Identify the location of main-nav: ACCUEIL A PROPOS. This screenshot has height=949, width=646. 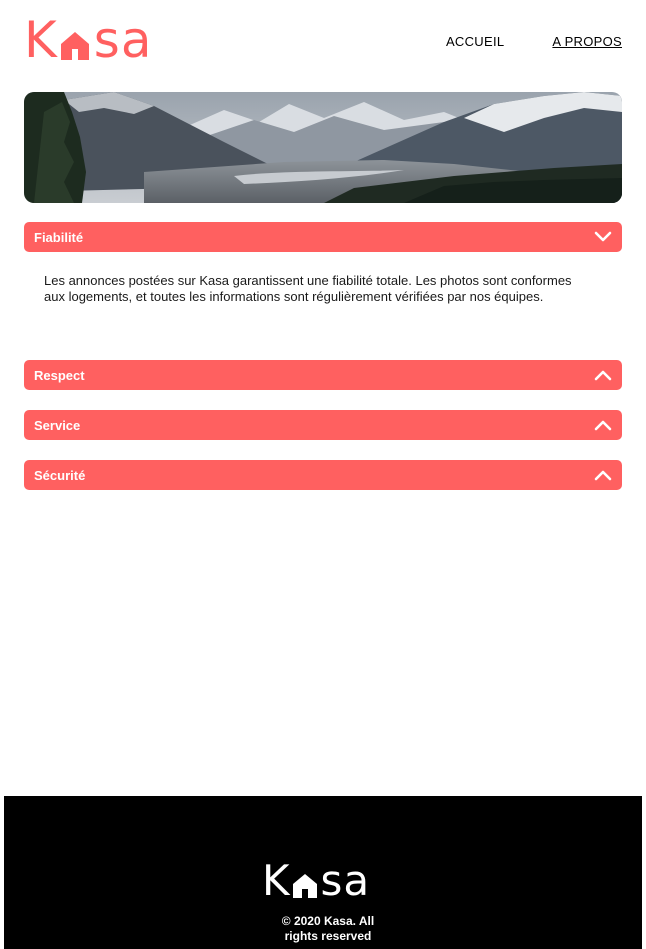
(534, 41).